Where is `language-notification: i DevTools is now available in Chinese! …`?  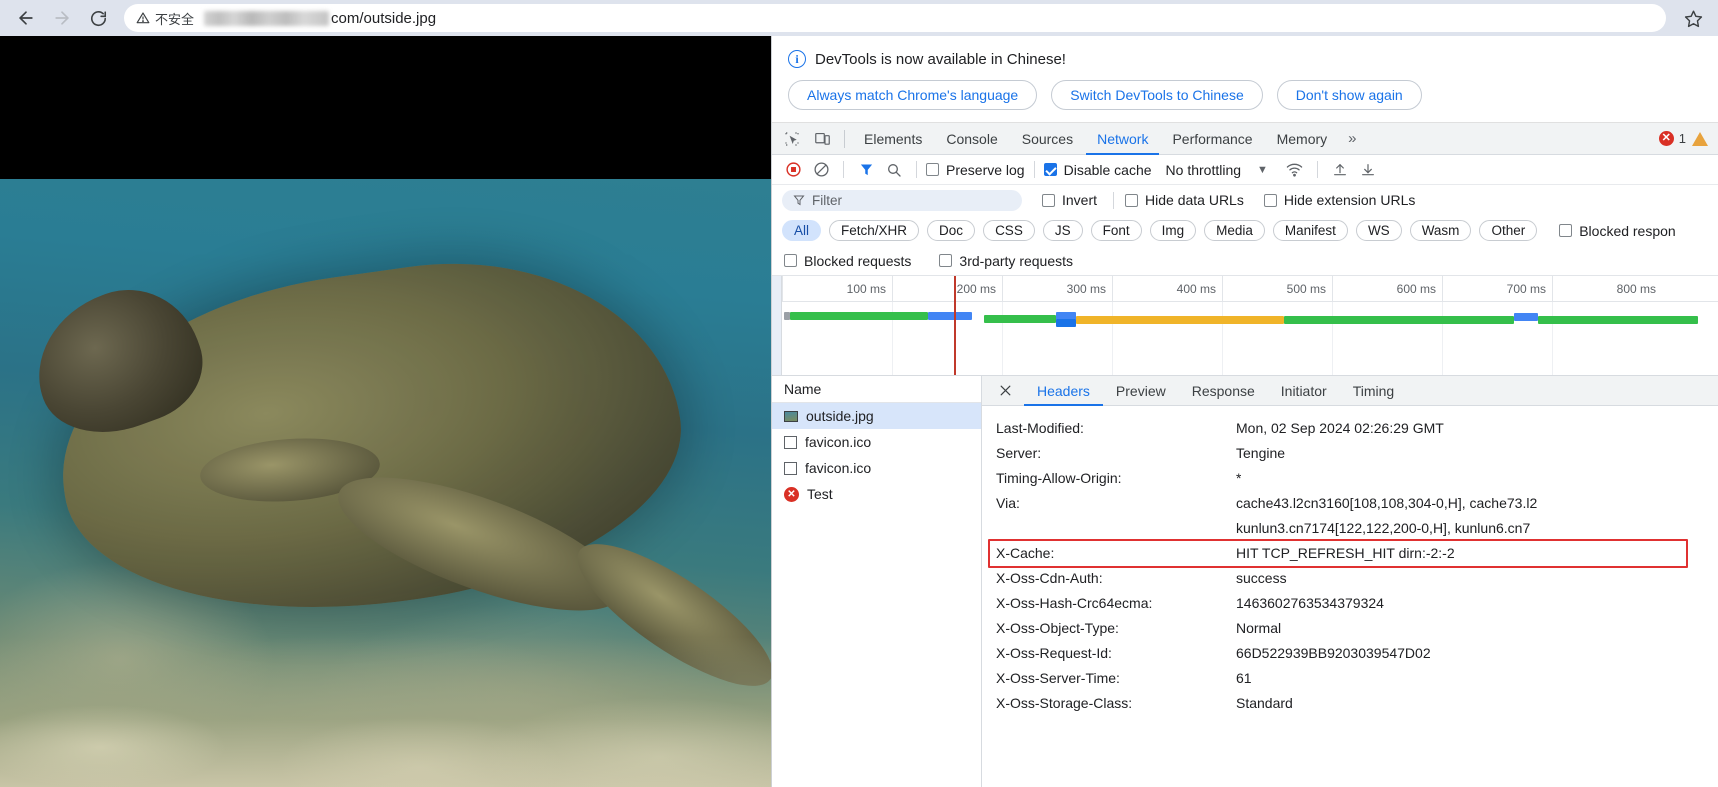 language-notification: i DevTools is now available in Chinese! … is located at coordinates (1245, 79).